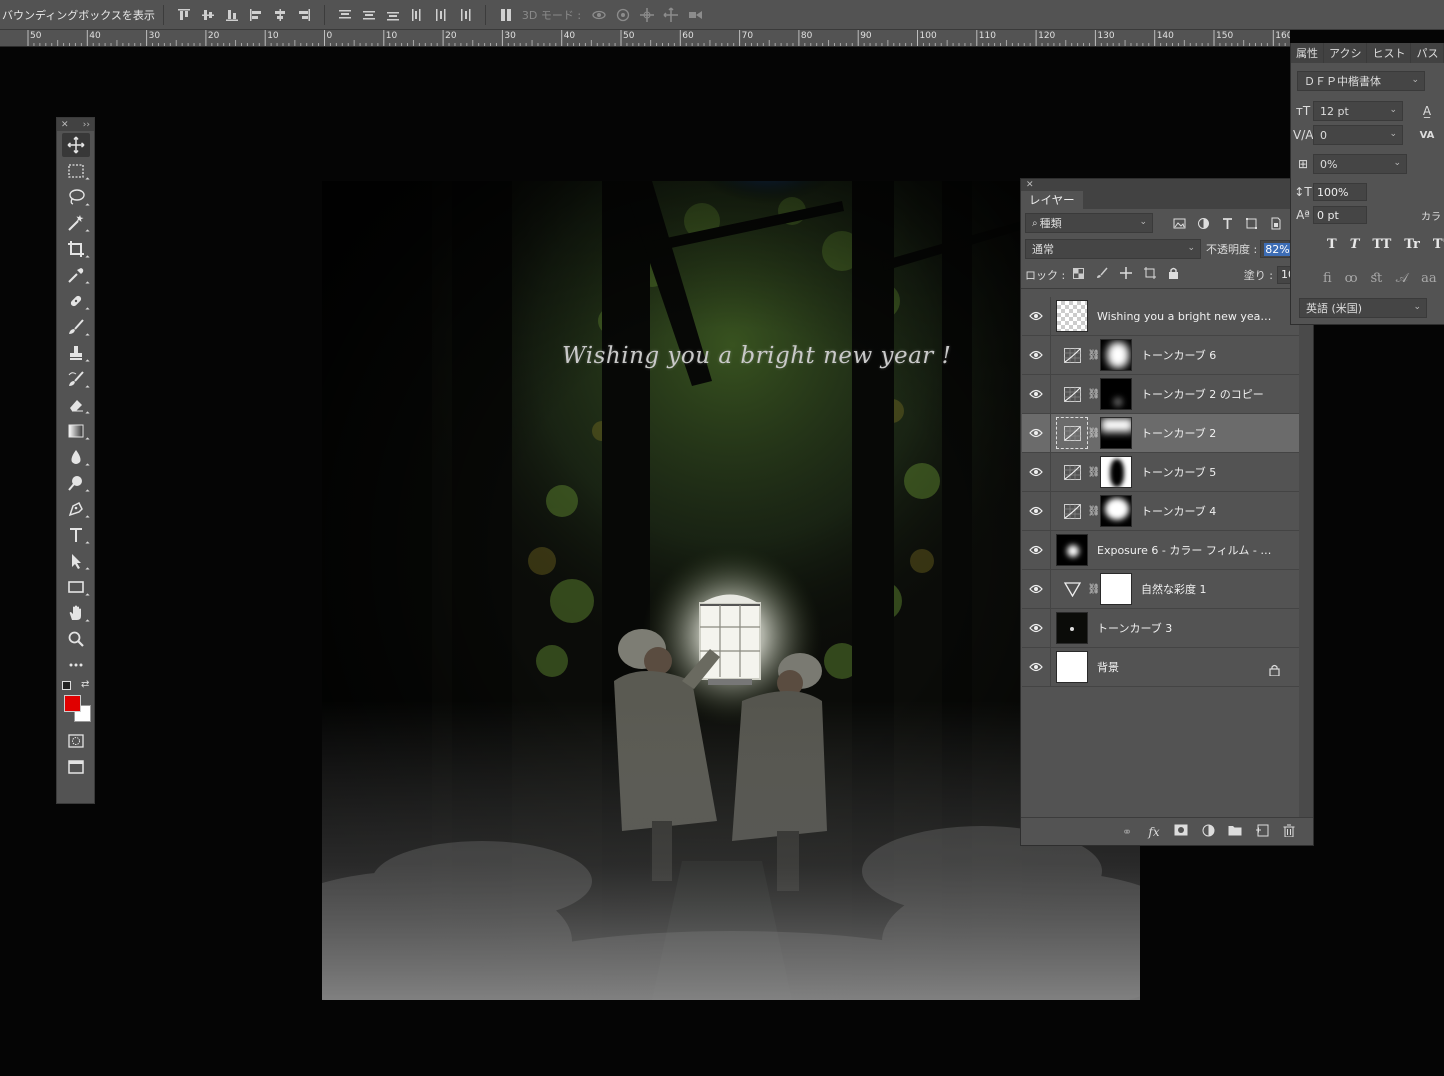 The width and height of the screenshot is (1444, 1076). What do you see at coordinates (1389, 53) in the screenshot?
I see `tab-history: ヒスト` at bounding box center [1389, 53].